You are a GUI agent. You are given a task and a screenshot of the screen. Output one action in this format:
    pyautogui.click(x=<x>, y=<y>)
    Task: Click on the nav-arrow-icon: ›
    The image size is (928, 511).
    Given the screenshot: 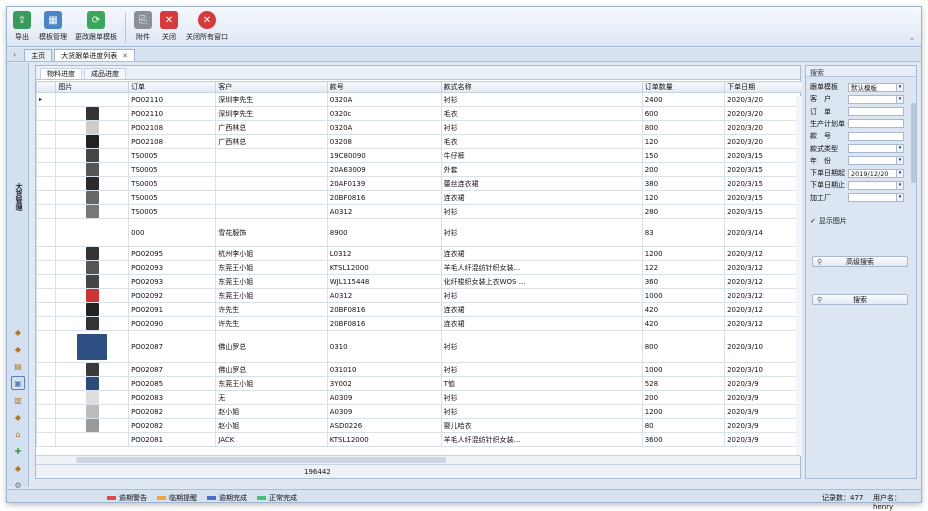 What is the action you would take?
    pyautogui.click(x=14, y=54)
    